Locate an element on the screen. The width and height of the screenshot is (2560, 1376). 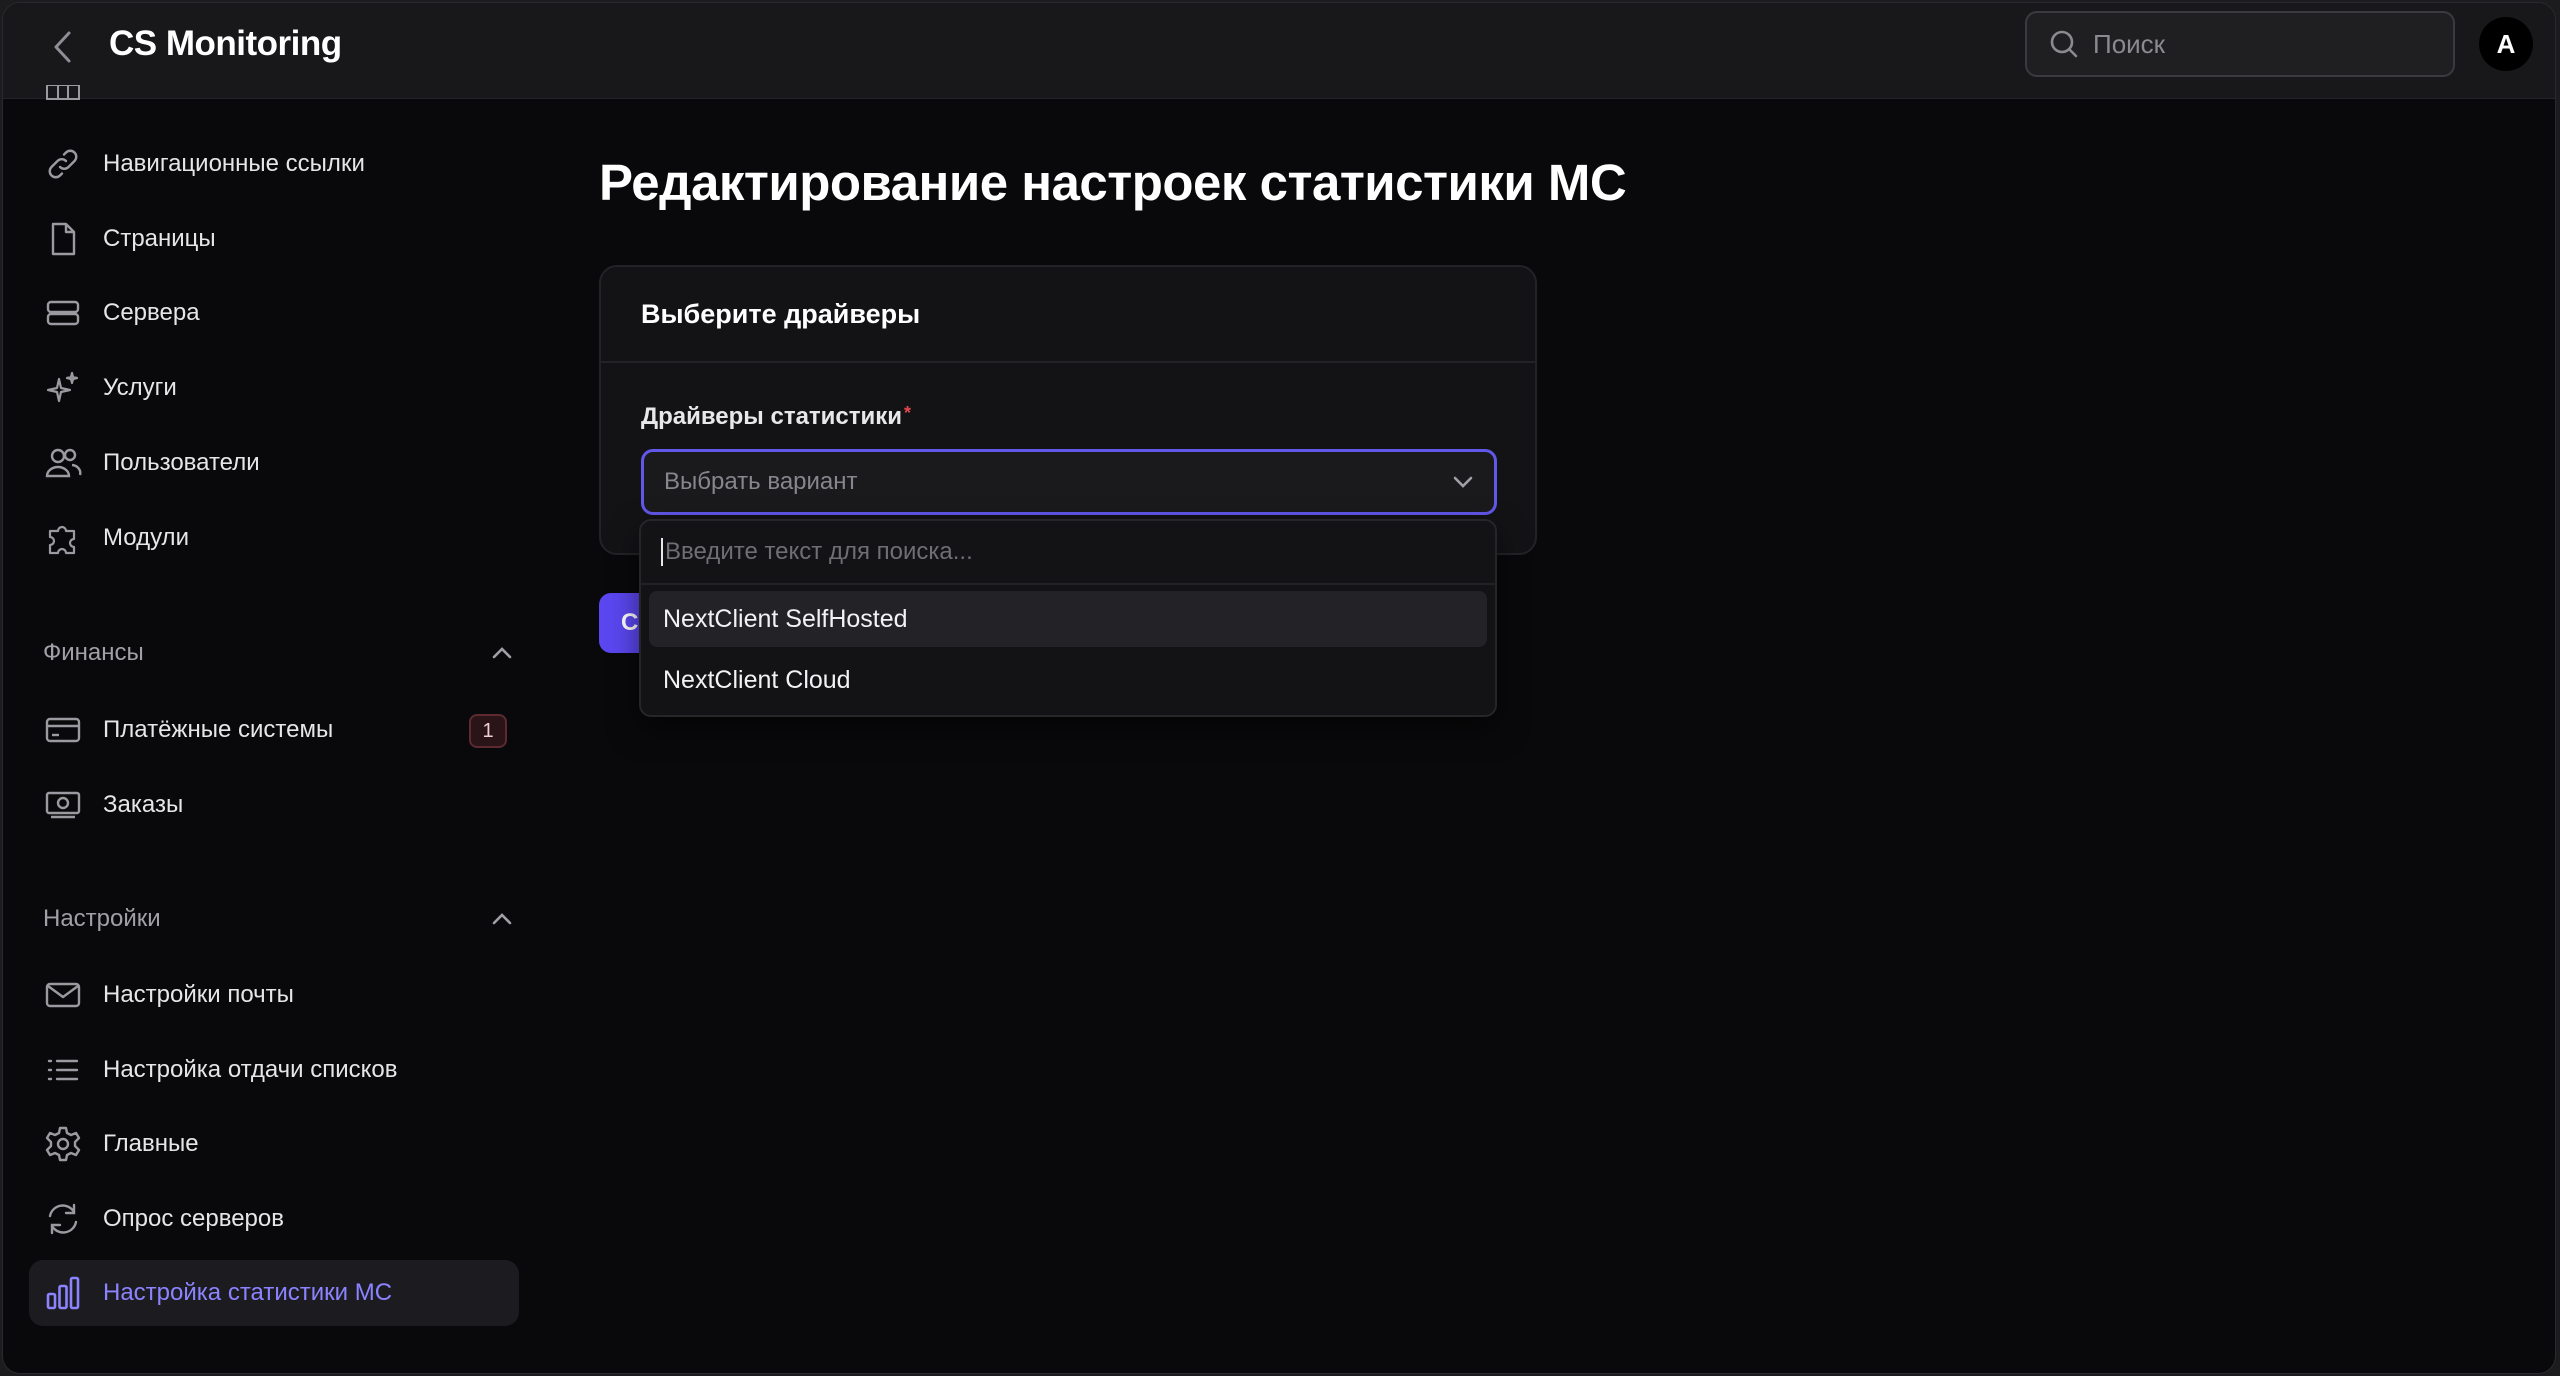
banknote-icon is located at coordinates (63, 805).